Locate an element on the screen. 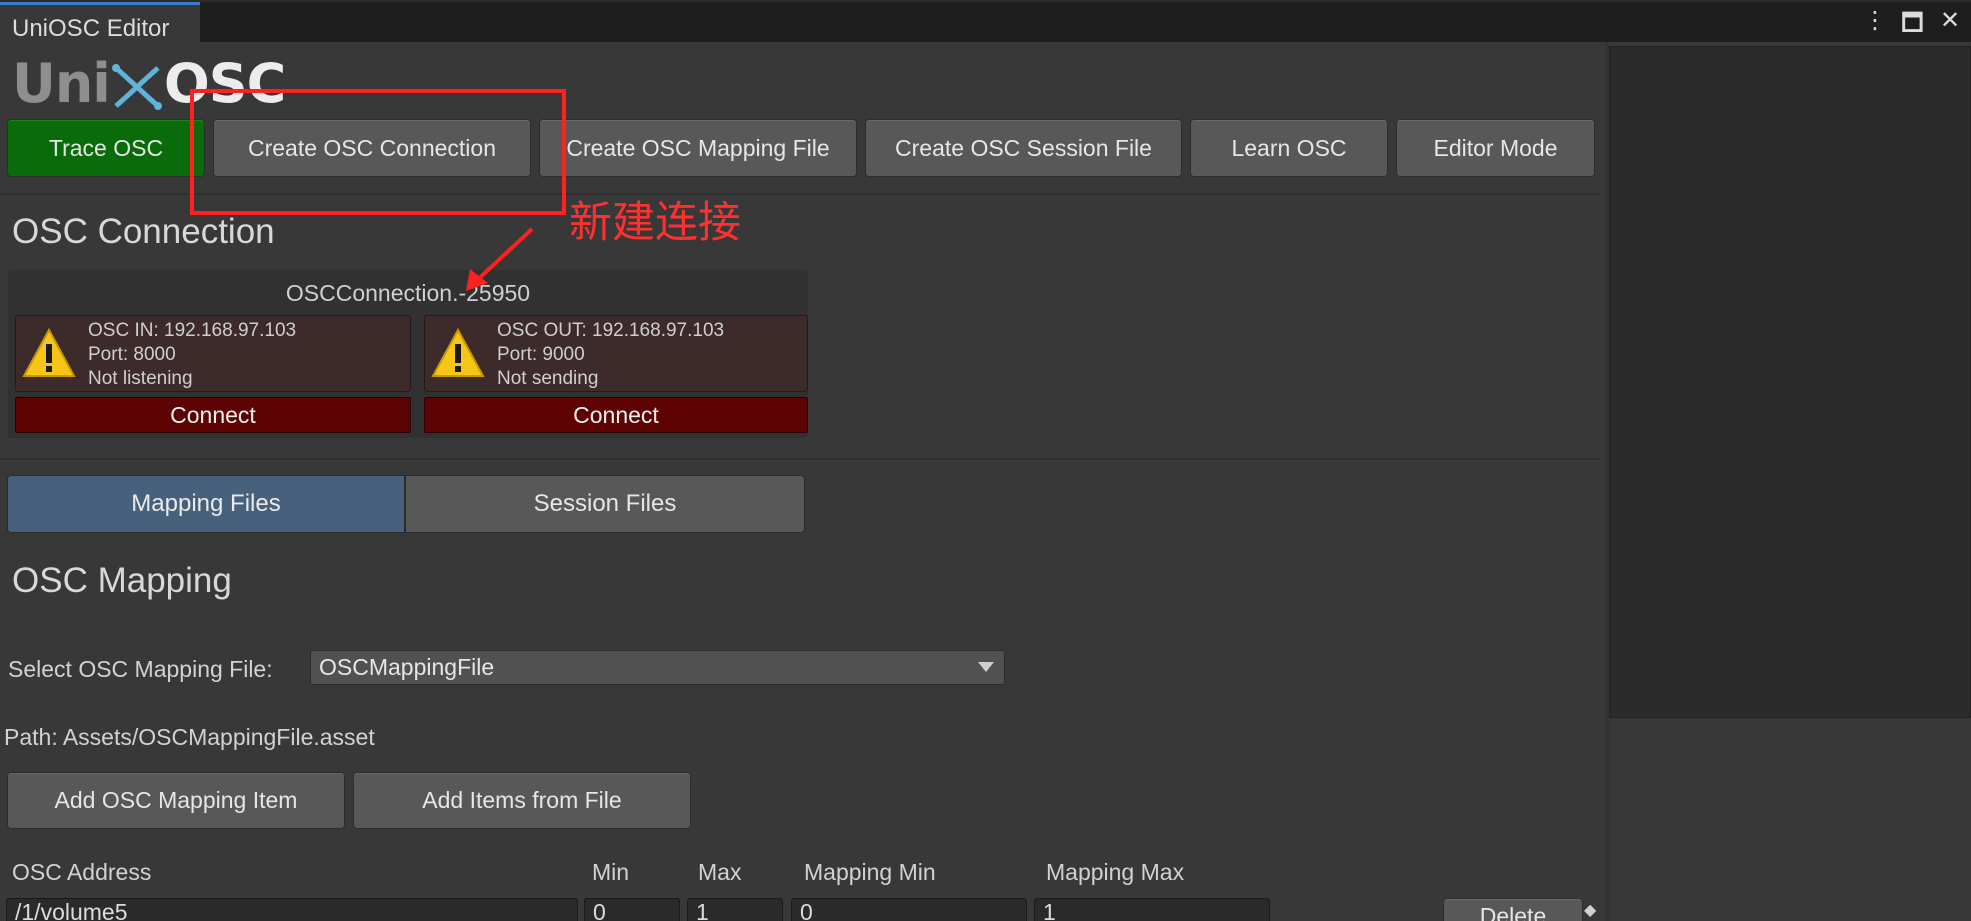  chevron-down-icon is located at coordinates (986, 667).